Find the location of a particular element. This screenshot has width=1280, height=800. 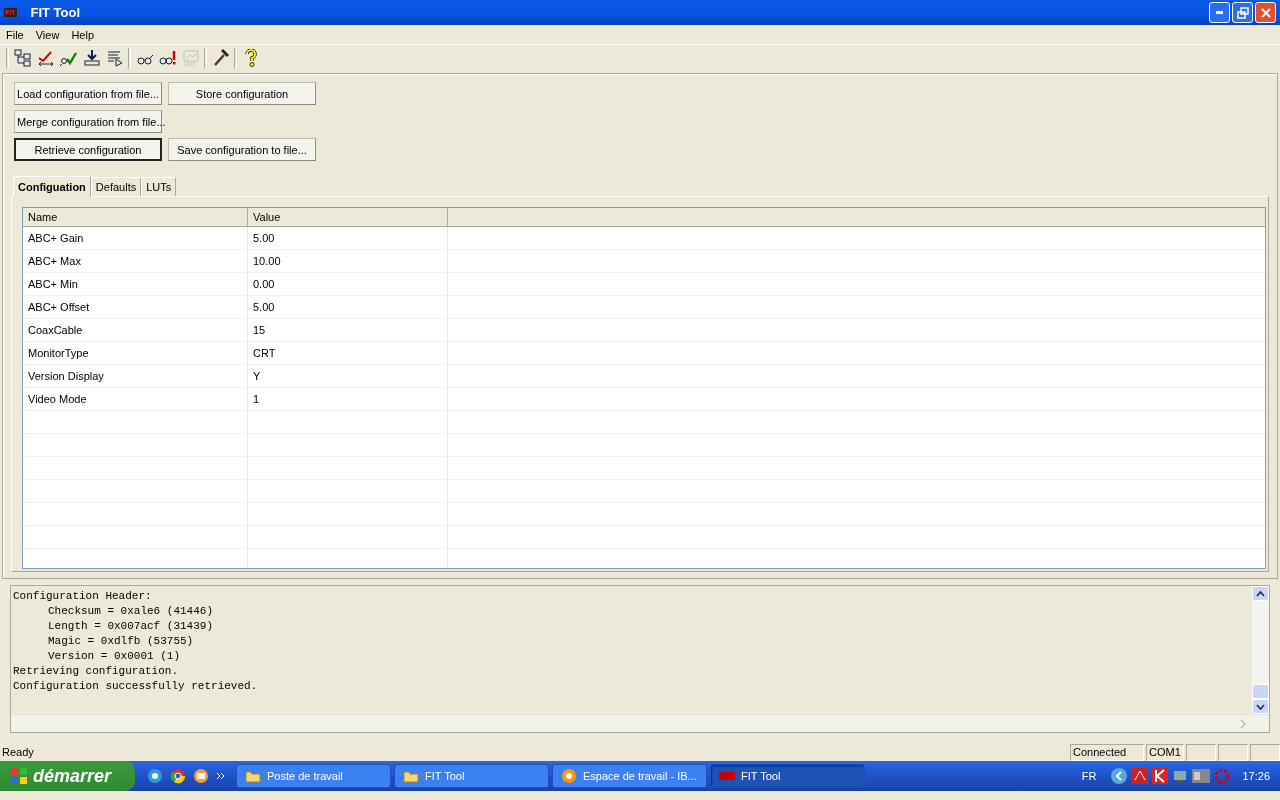

close-icon is located at coordinates (1265, 12).